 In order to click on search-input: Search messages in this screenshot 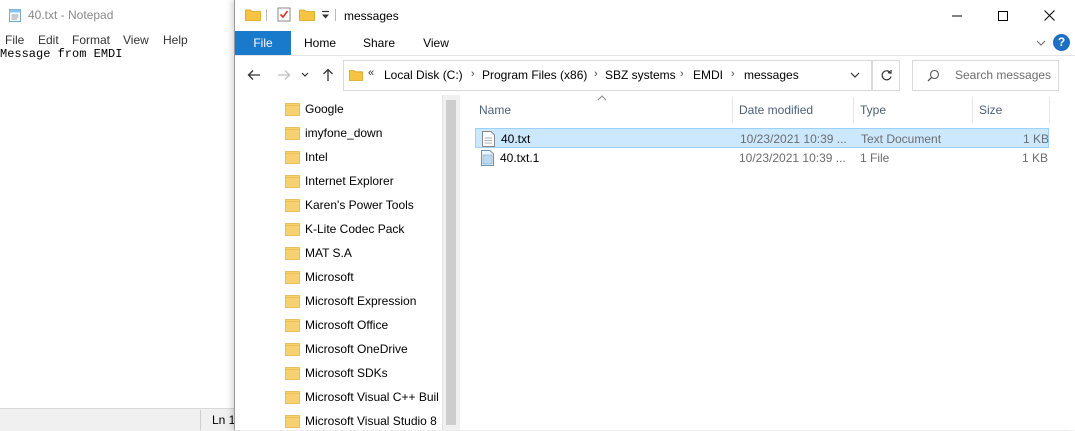, I will do `click(985, 75)`.